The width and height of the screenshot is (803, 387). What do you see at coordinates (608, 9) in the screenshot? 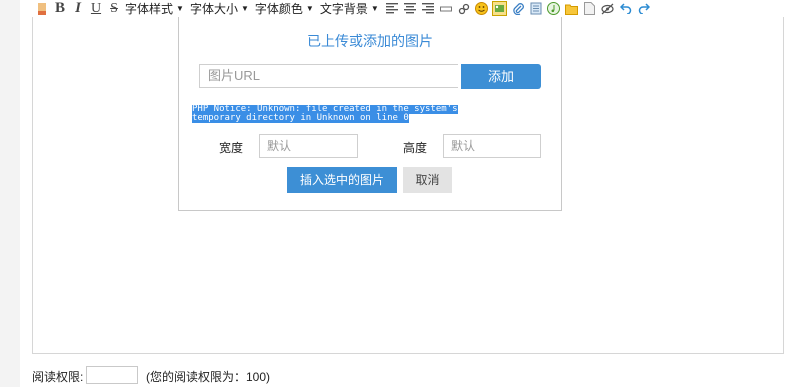
I see `hide-icon` at bounding box center [608, 9].